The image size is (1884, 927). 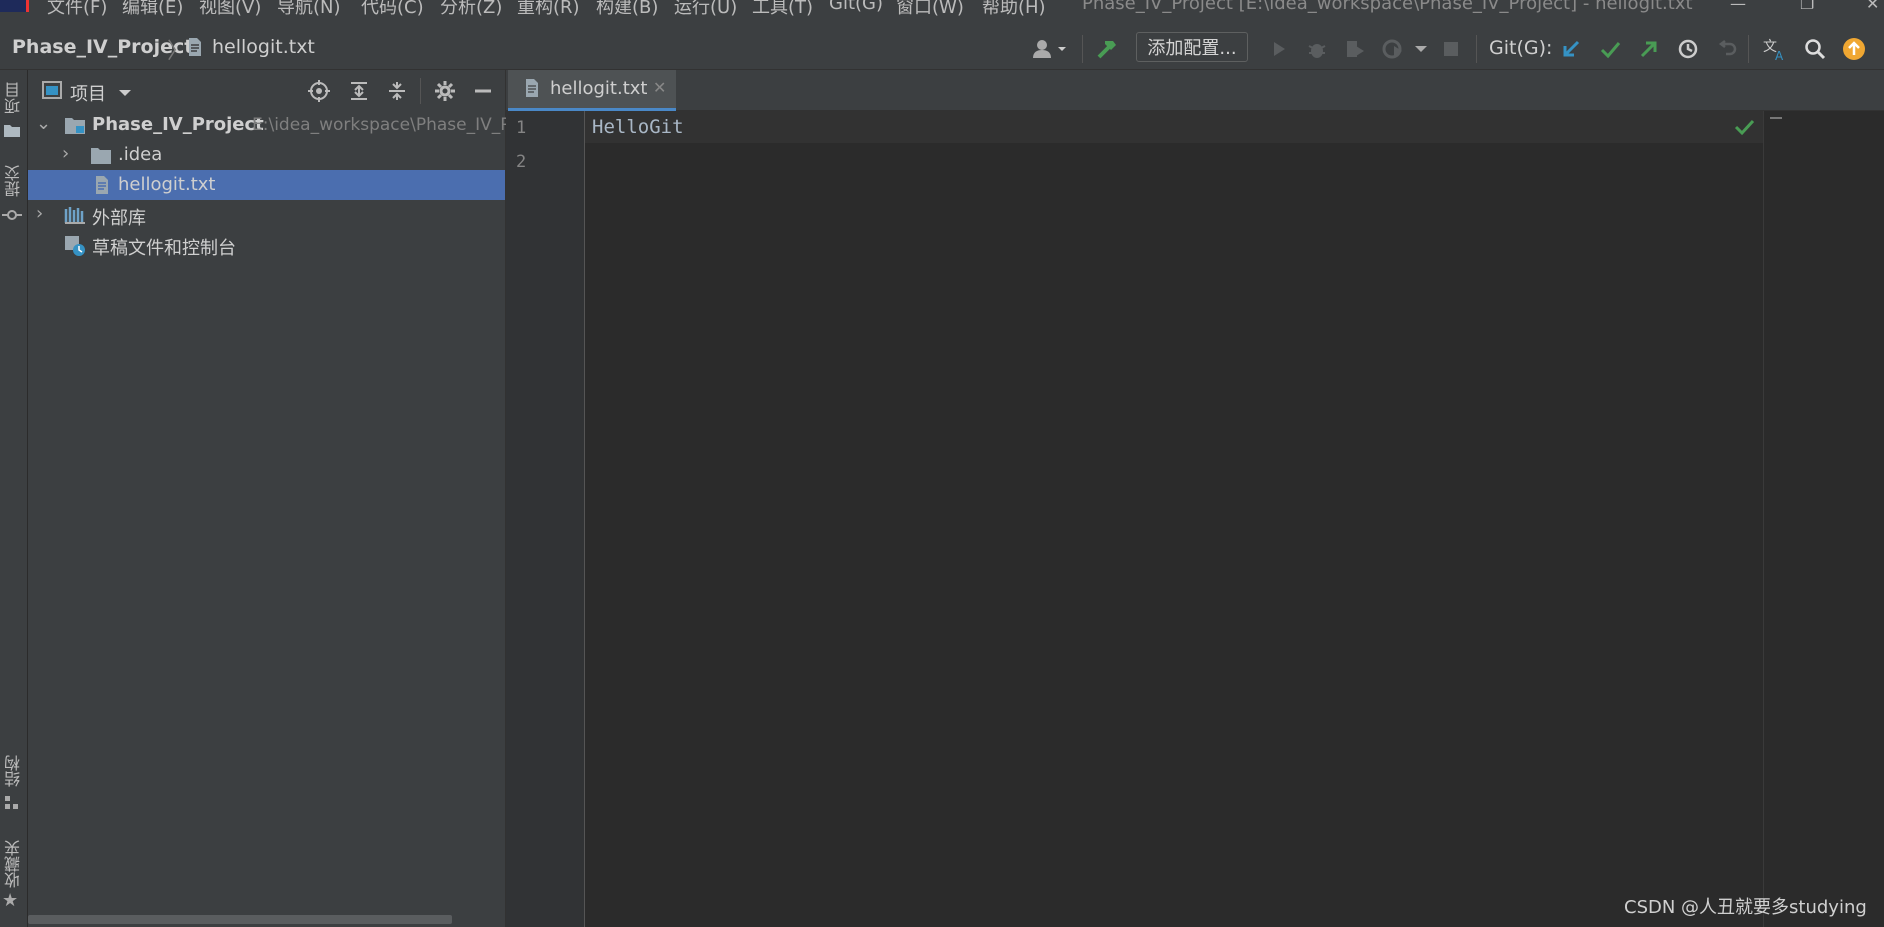 I want to click on close-icon: ✕, so click(x=659, y=87).